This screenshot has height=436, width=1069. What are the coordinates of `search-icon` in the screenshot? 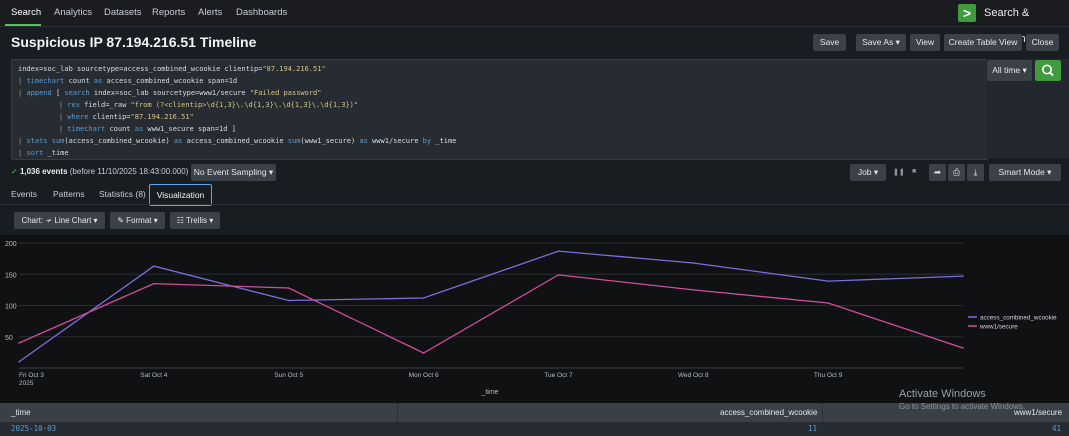 It's located at (1048, 70).